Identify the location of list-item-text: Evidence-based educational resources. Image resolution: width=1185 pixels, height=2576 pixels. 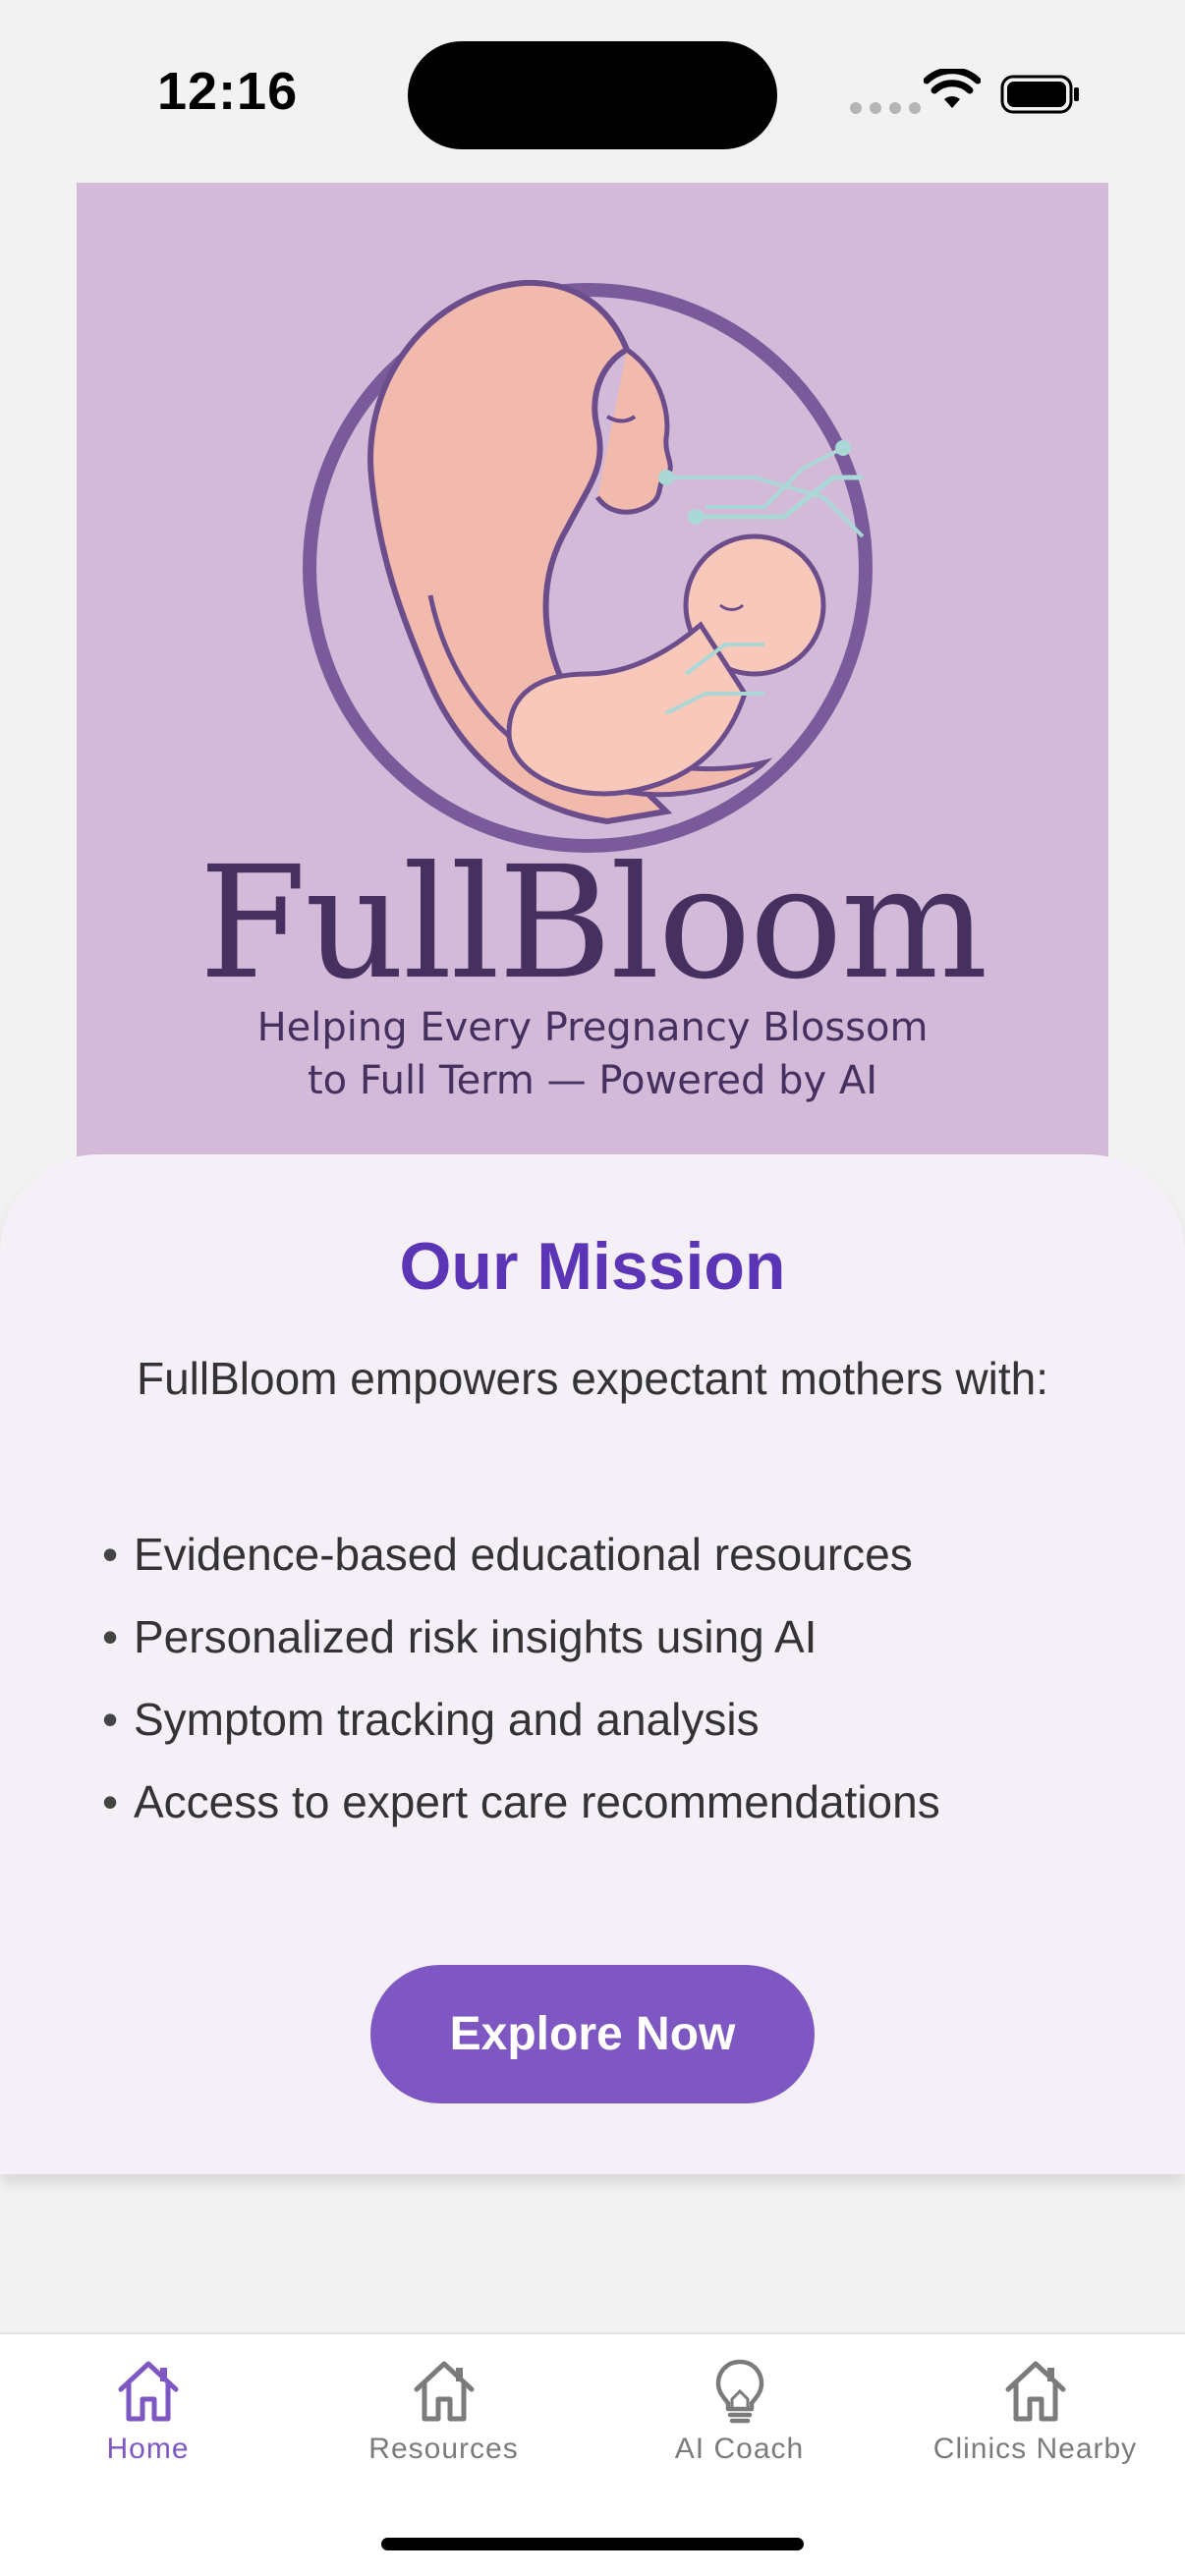
(523, 1554).